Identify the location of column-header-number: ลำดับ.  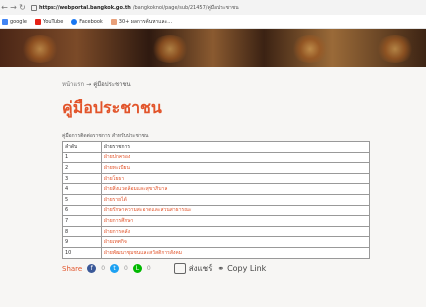
(82, 147).